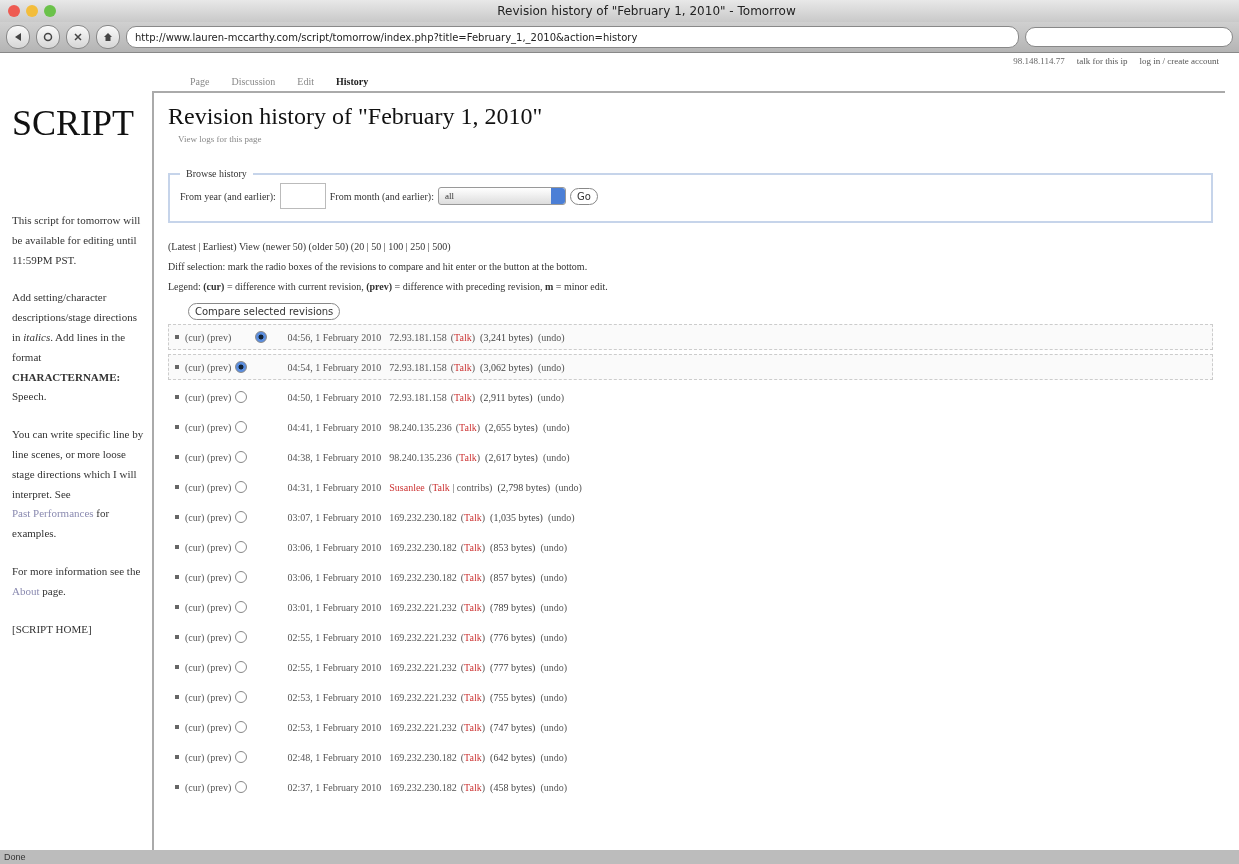  What do you see at coordinates (334, 757) in the screenshot?
I see `revision-time: 02:48, 1 February 2010` at bounding box center [334, 757].